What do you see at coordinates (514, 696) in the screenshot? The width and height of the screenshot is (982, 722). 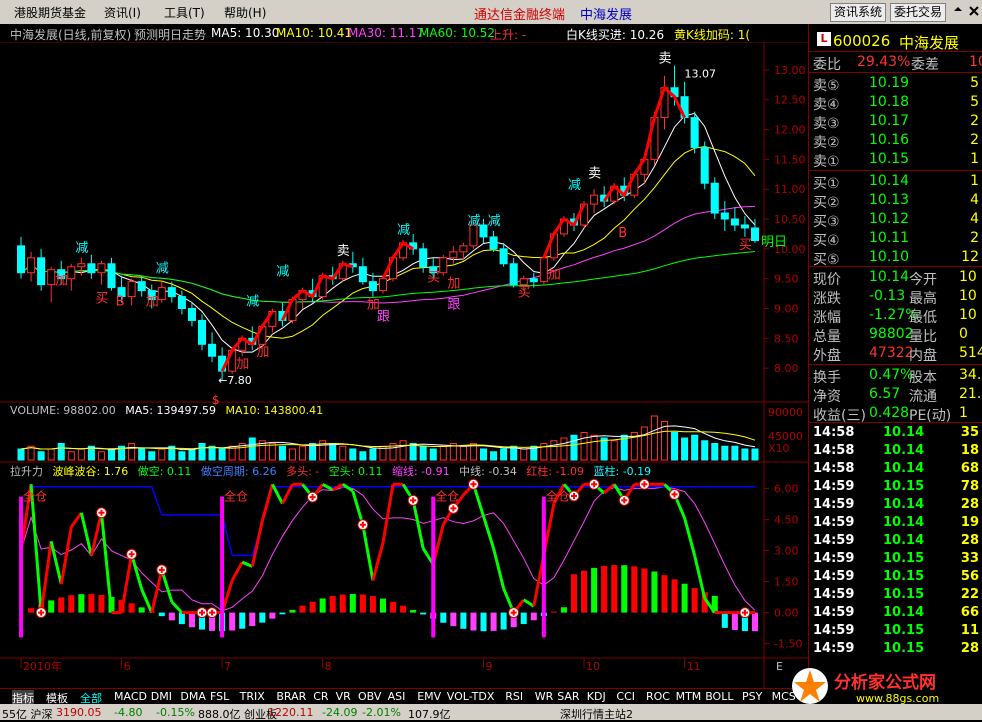 I see `indicator-tab-15: RSI` at bounding box center [514, 696].